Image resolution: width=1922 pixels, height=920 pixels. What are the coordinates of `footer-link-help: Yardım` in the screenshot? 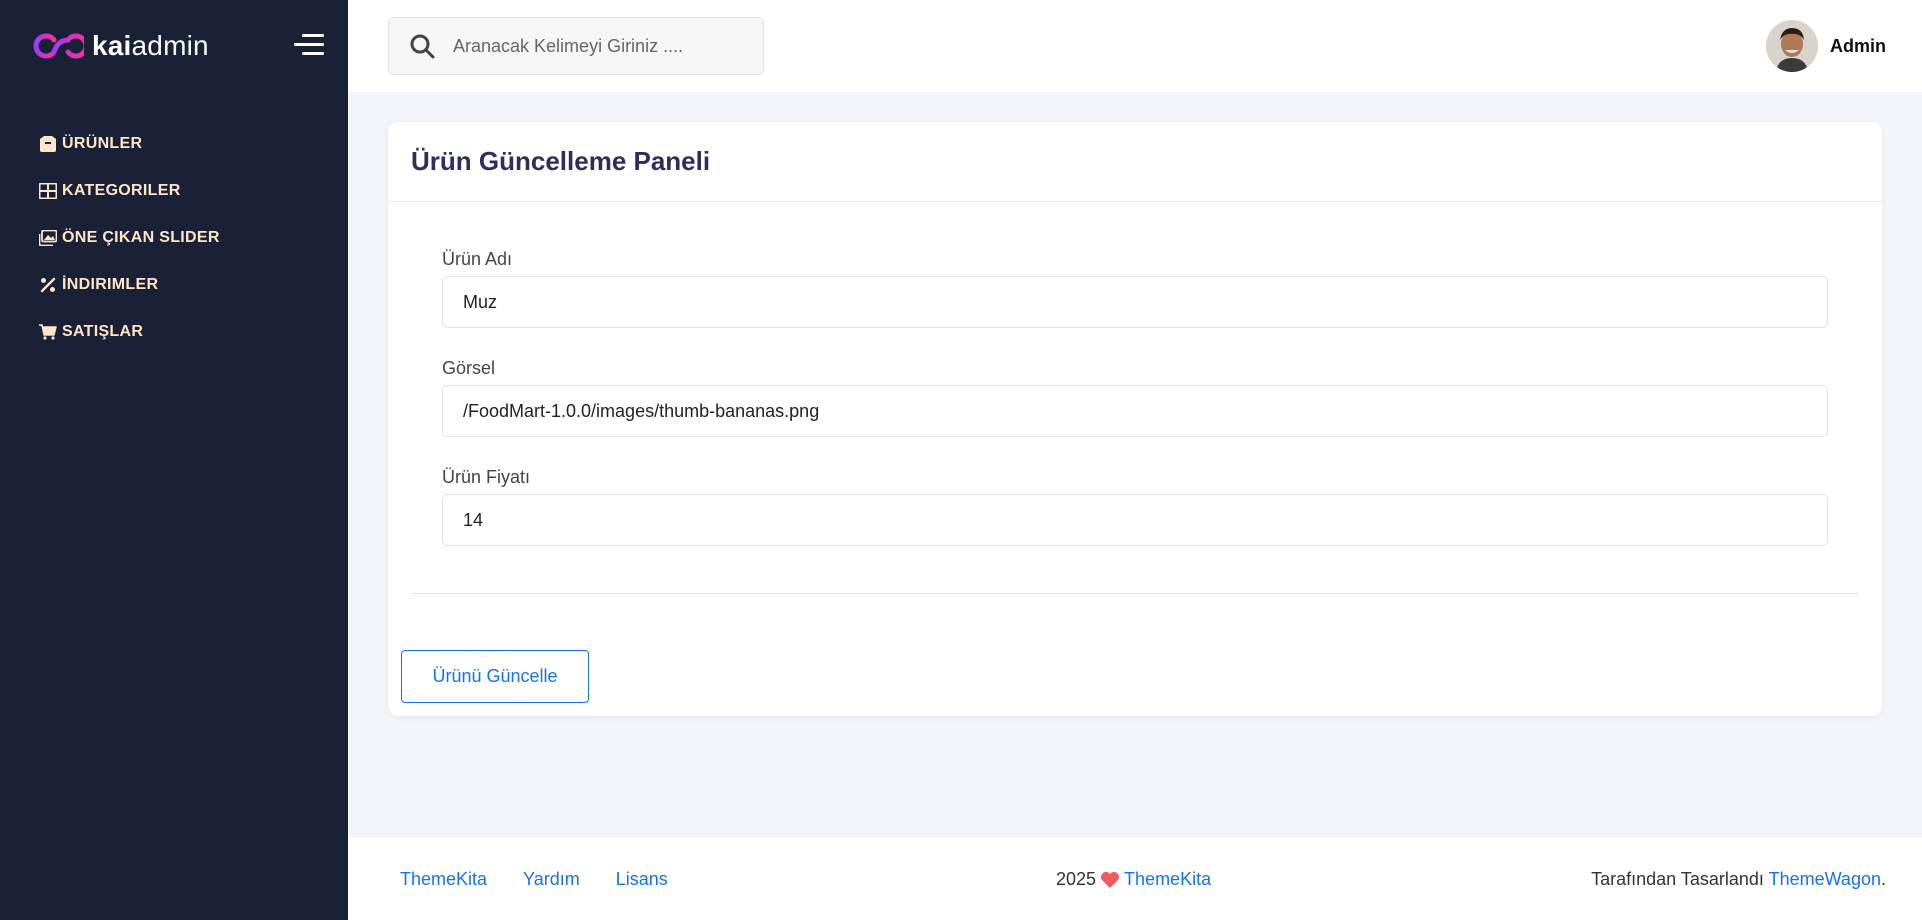 It's located at (551, 879).